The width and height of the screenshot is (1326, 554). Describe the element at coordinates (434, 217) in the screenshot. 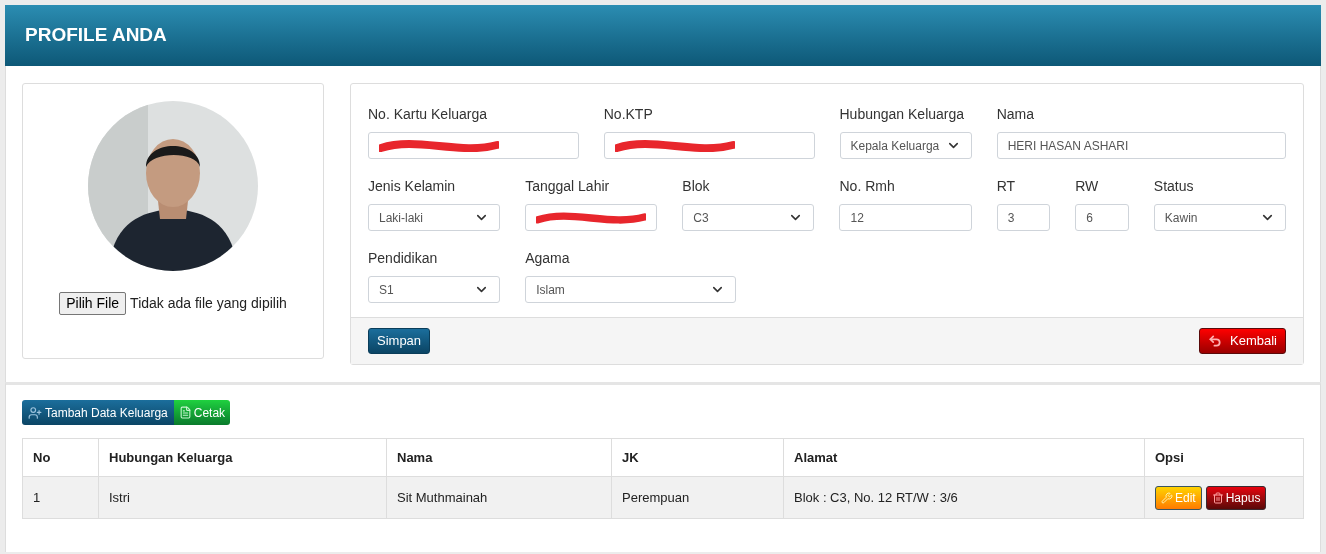

I see `dropdown: Laki-laki` at that location.